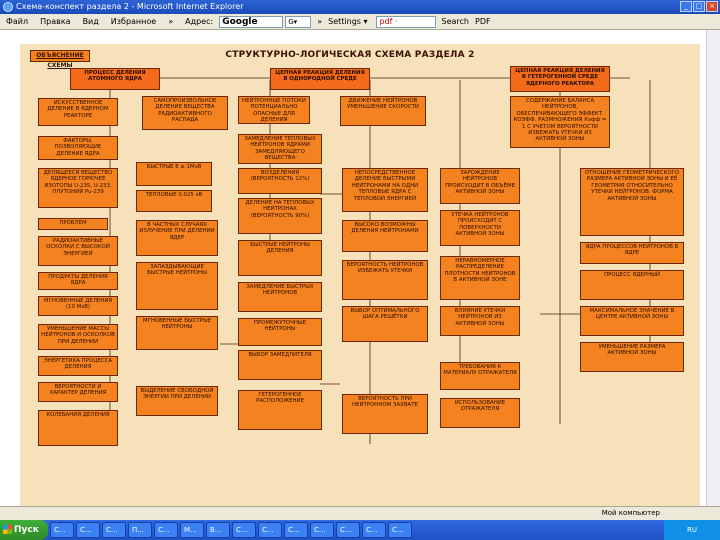 Image resolution: width=720 pixels, height=540 pixels. Describe the element at coordinates (78, 148) in the screenshot. I see `scheme-box: ФАКТОРЫ, ПОЗВОЛЯЮЩИЕ ДЕЛЕНИЕ ЯДРА` at that location.